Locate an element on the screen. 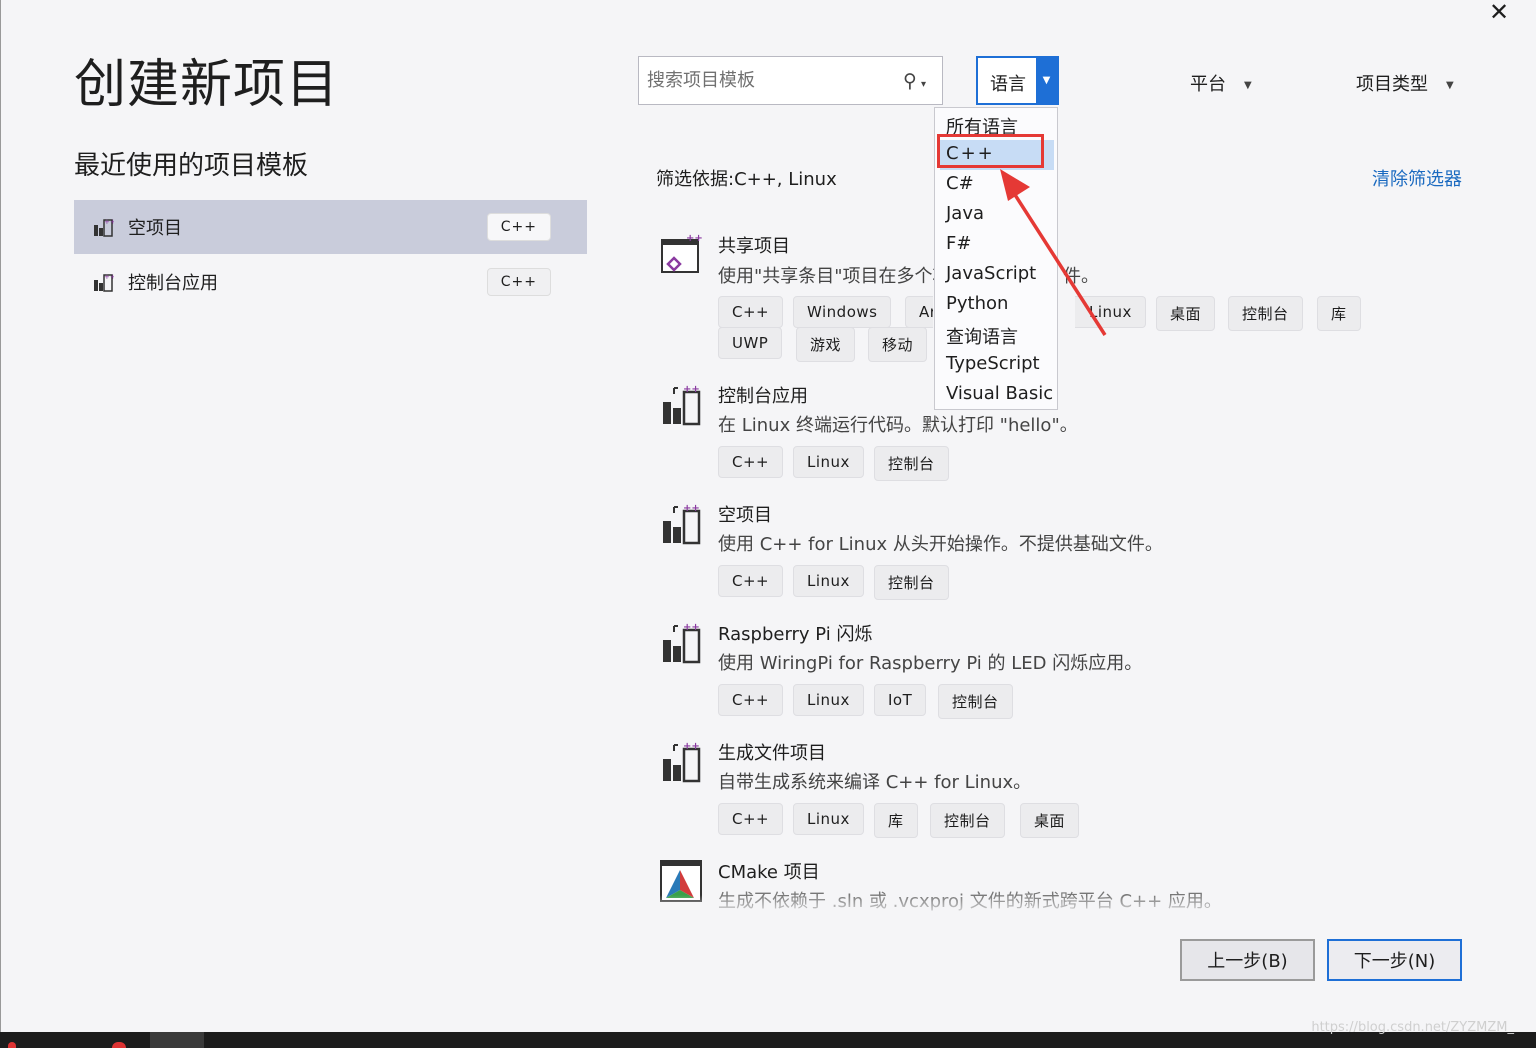  project-type-filter-label: 项目类型 is located at coordinates (1392, 84).